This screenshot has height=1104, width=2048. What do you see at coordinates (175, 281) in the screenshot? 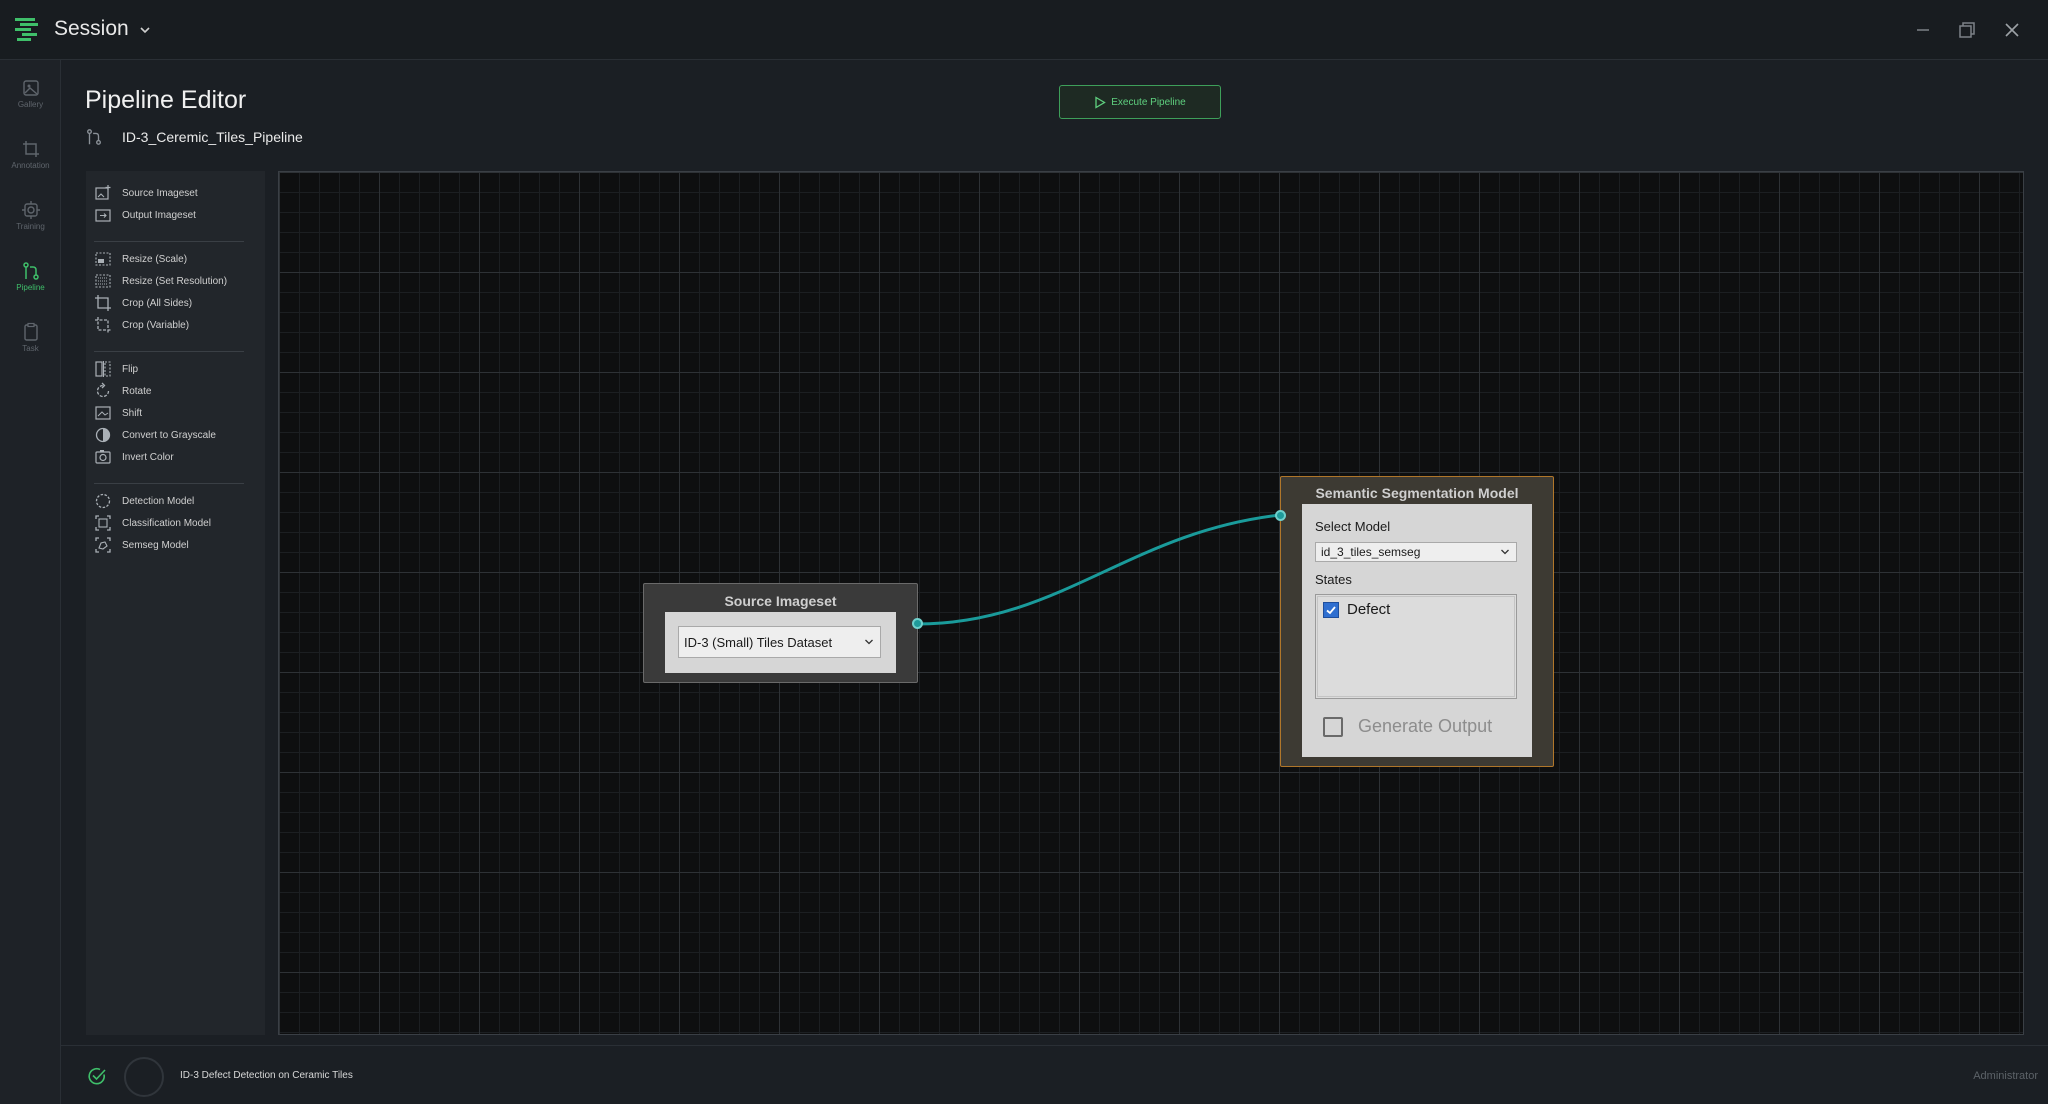
I see `palette-item-label: Resize (Set Resolution)` at bounding box center [175, 281].